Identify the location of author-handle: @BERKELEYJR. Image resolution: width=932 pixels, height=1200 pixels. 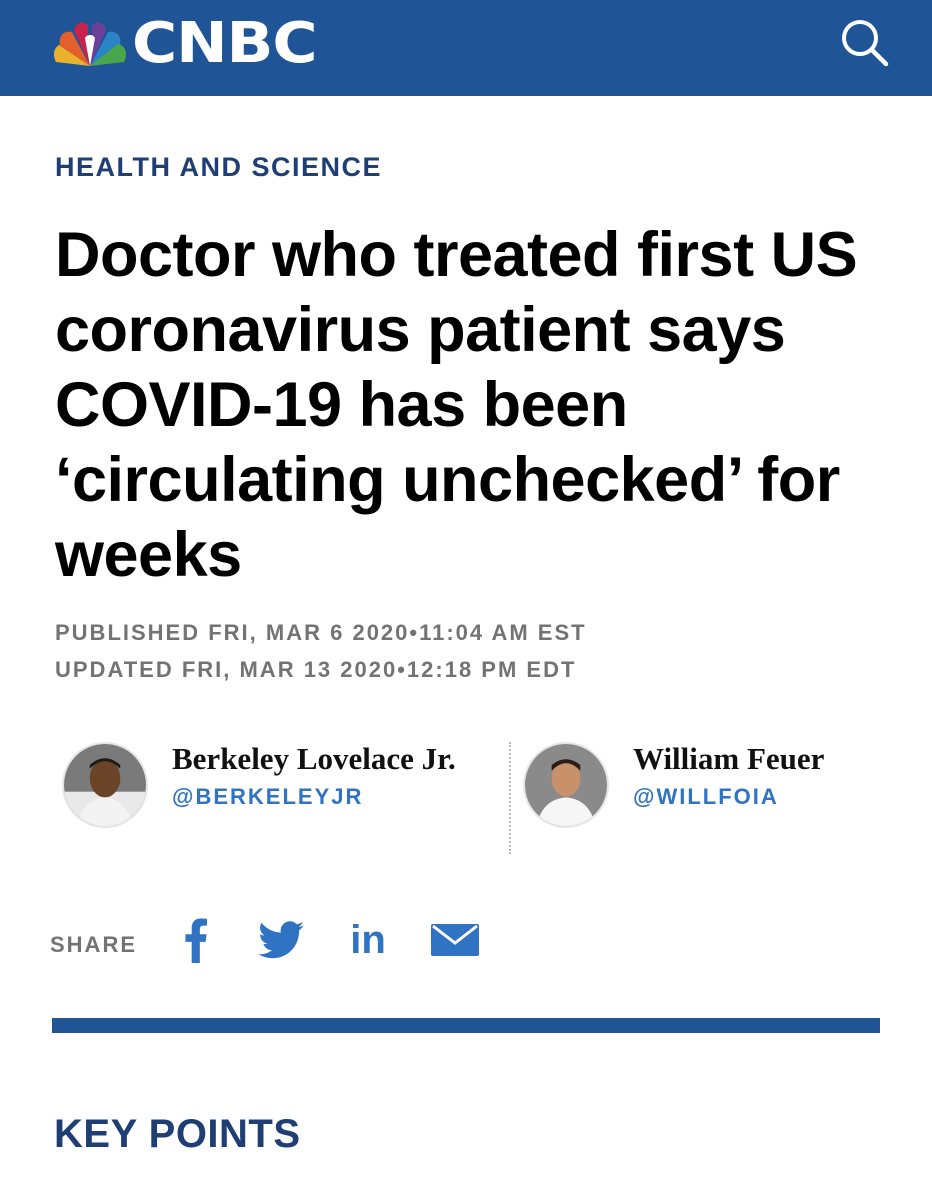
(314, 797).